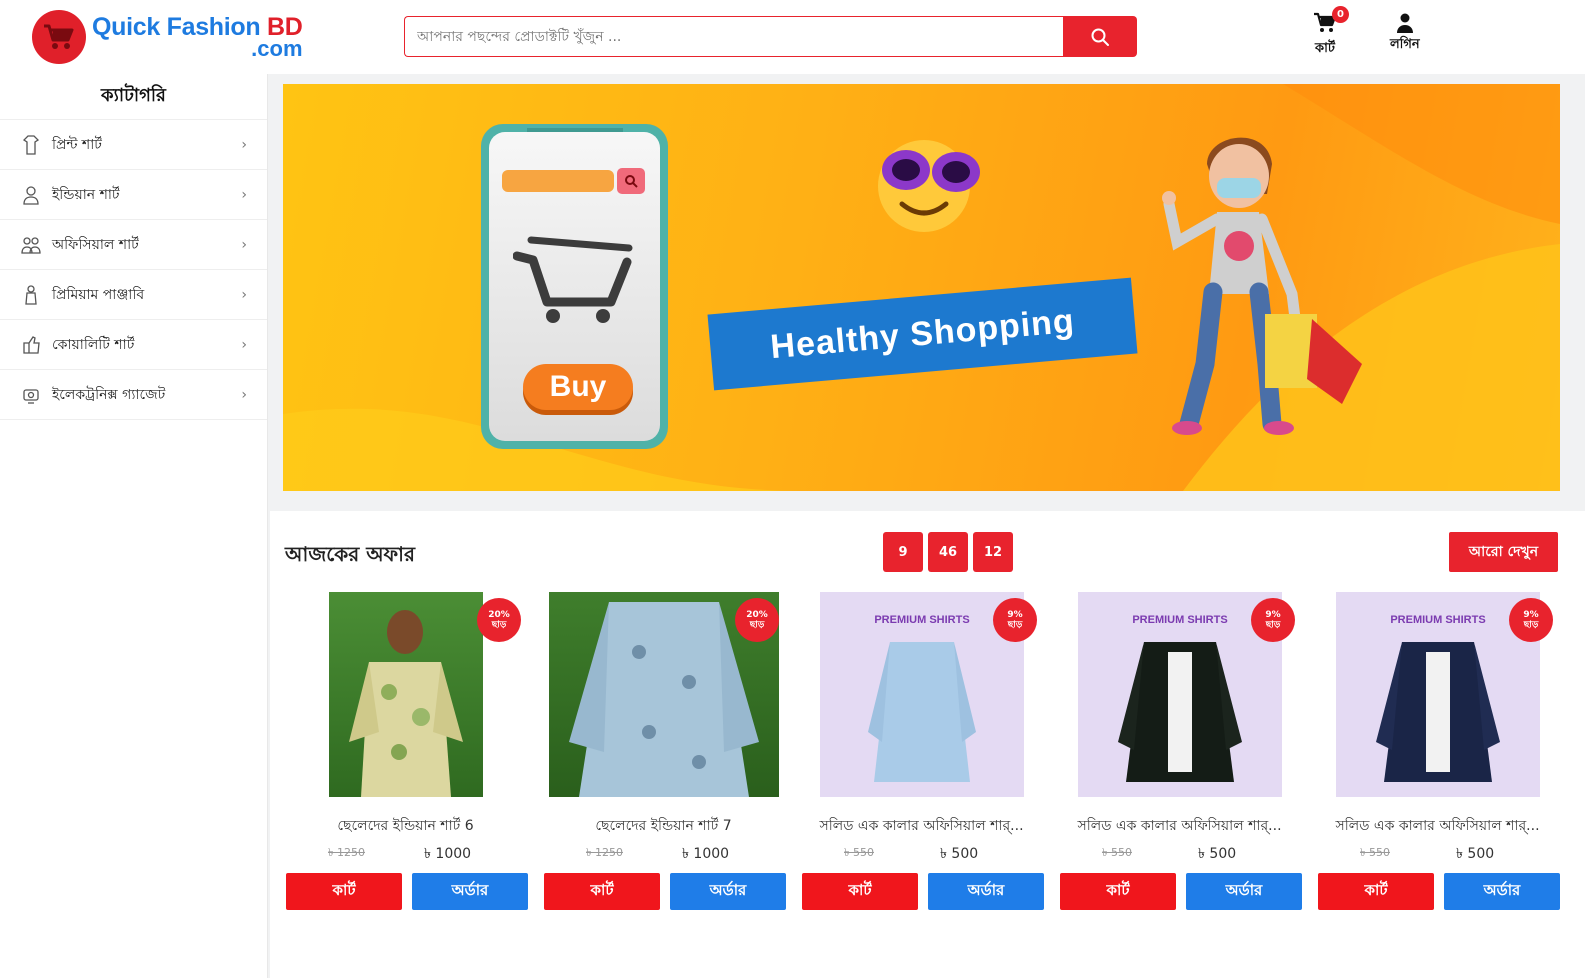  I want to click on cart-label: কার্ট, so click(1325, 48).